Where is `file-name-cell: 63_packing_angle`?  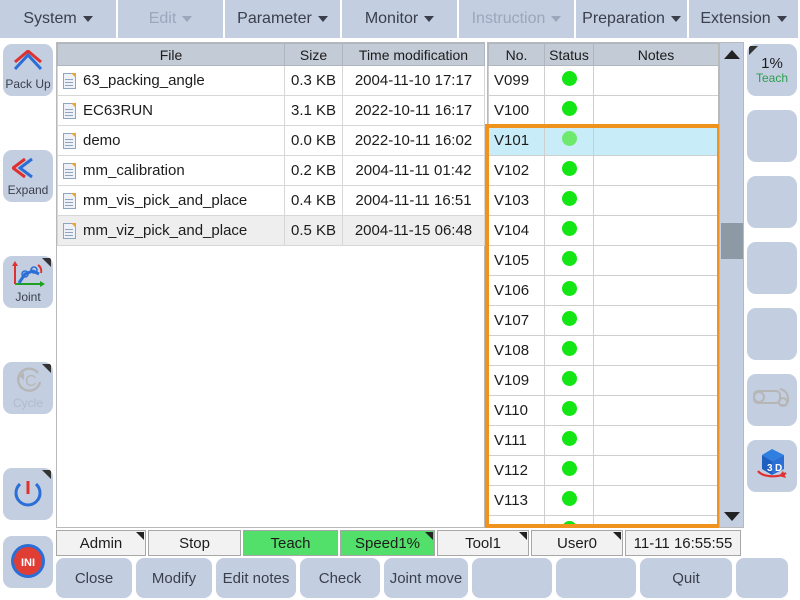 file-name-cell: 63_packing_angle is located at coordinates (171, 80).